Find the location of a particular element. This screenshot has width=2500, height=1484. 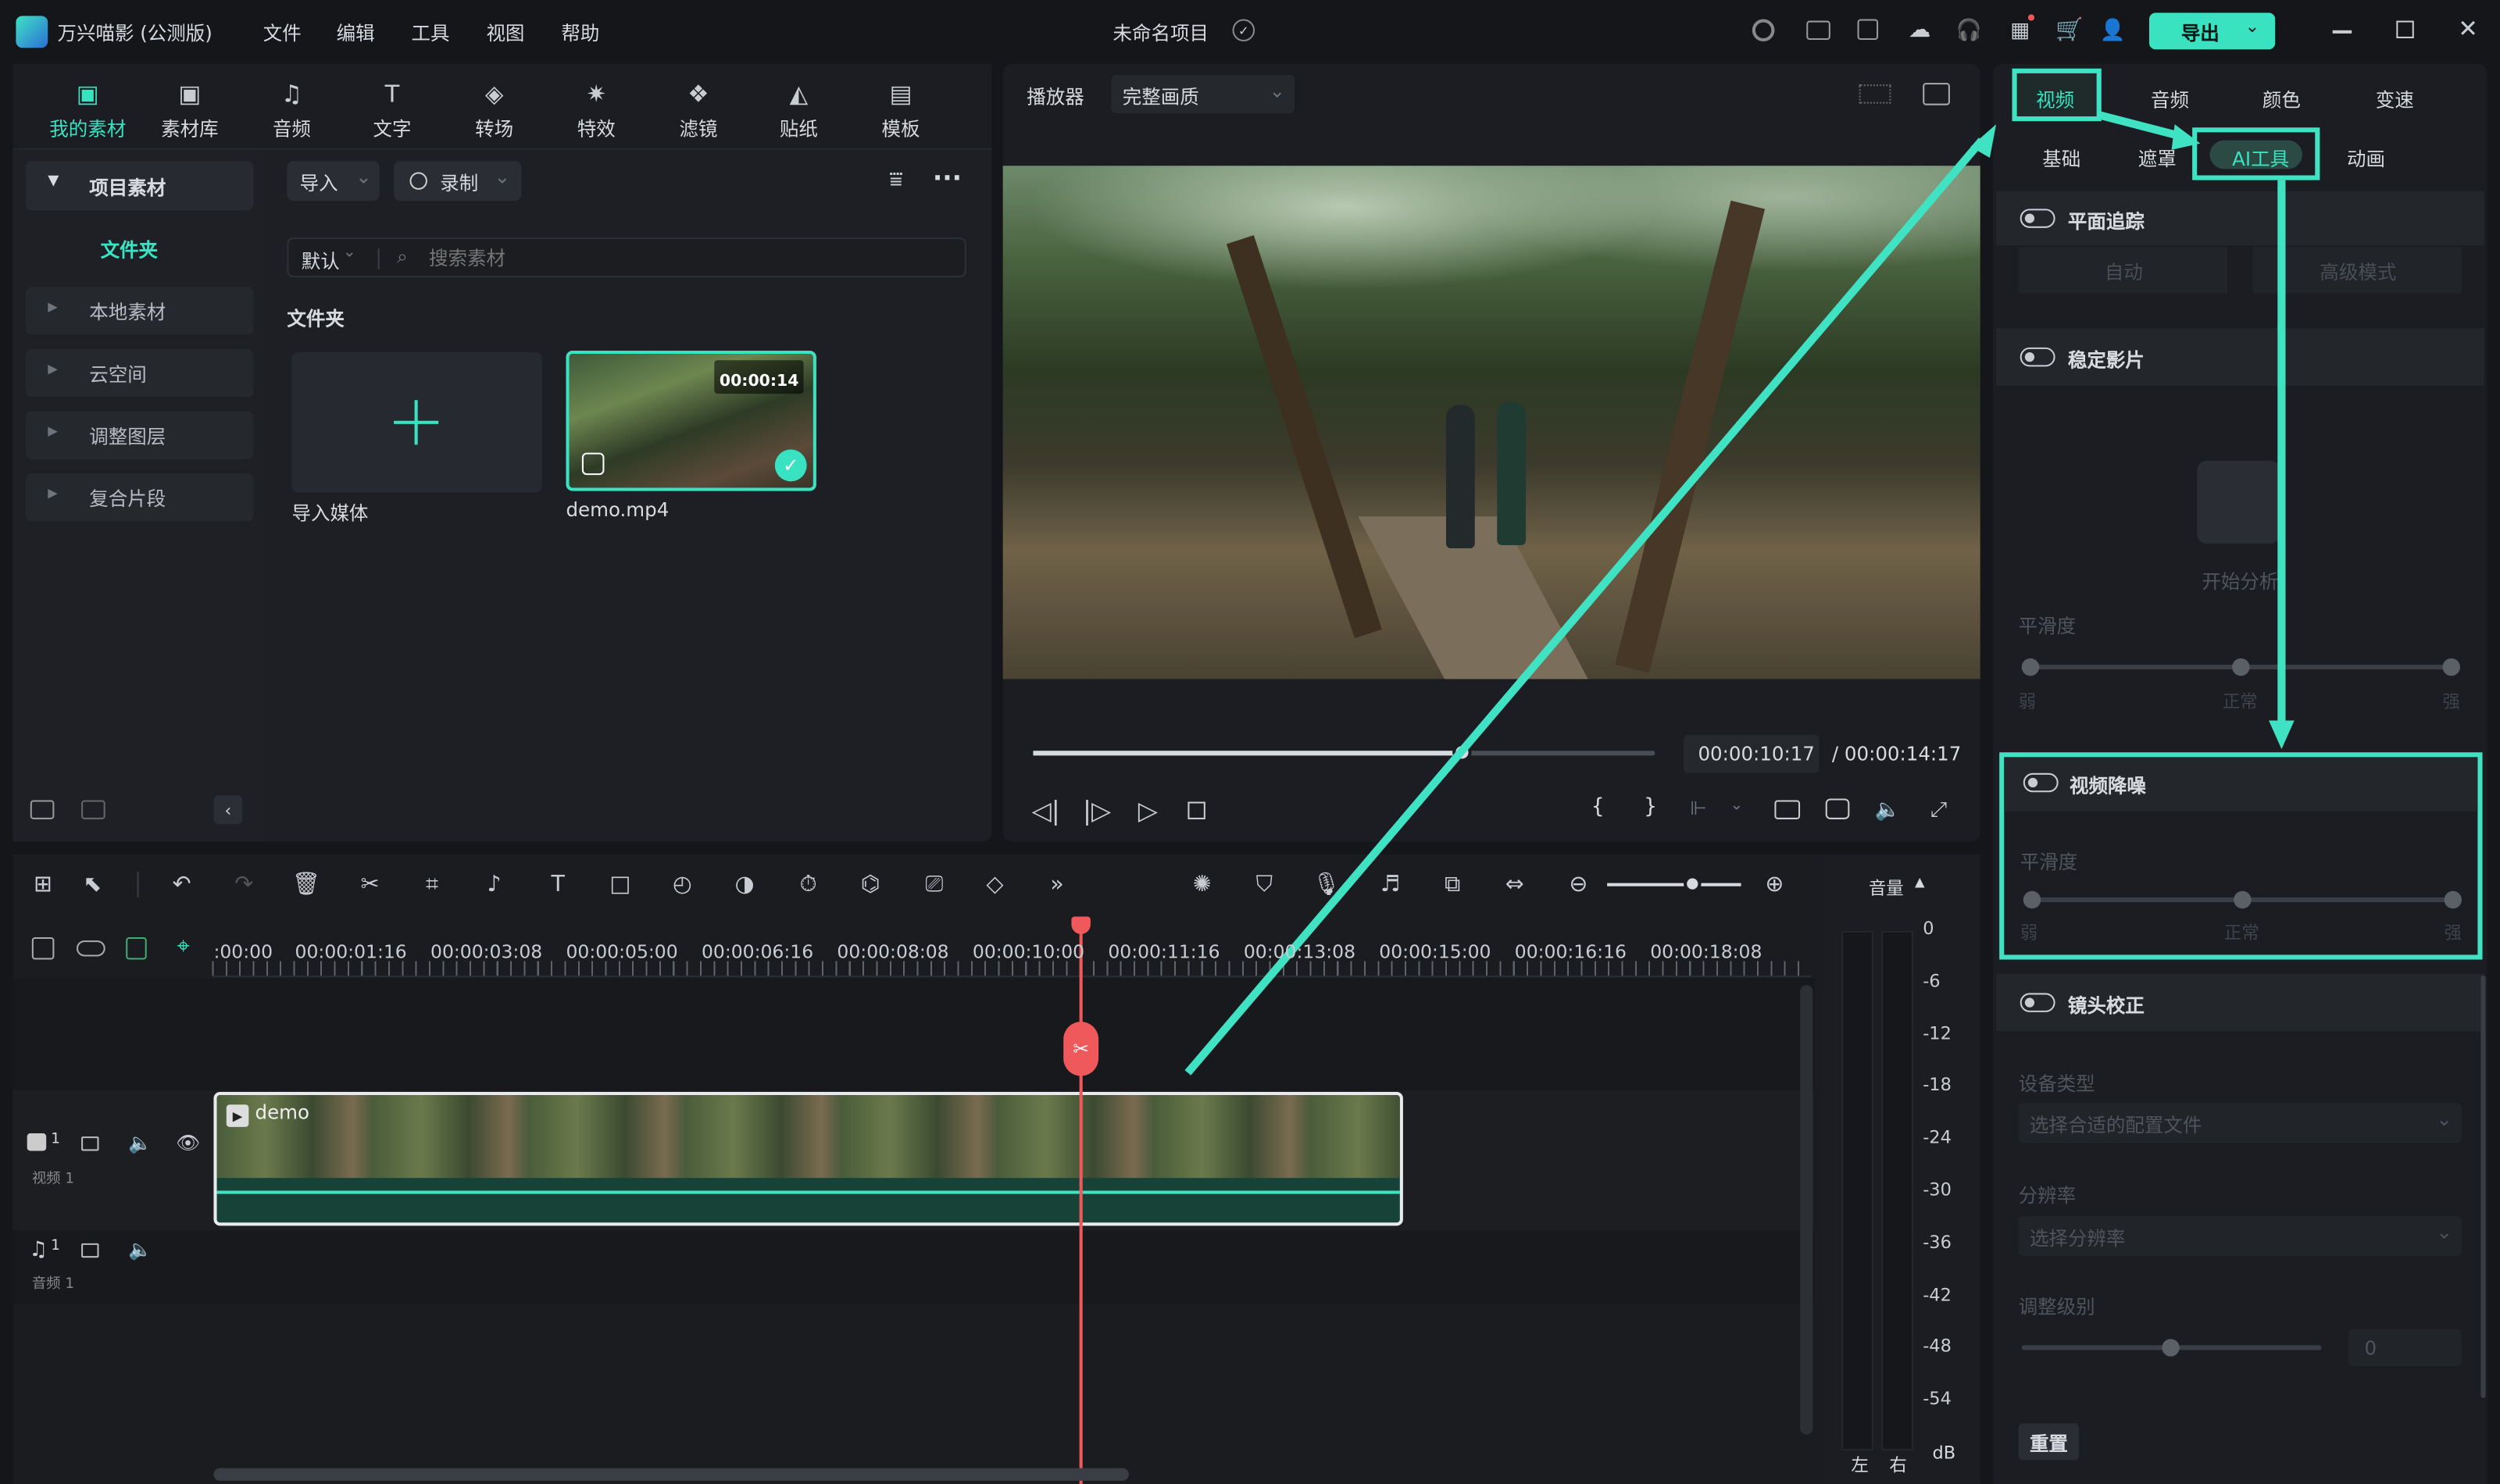

speed-icon: ◴ is located at coordinates (682, 884).